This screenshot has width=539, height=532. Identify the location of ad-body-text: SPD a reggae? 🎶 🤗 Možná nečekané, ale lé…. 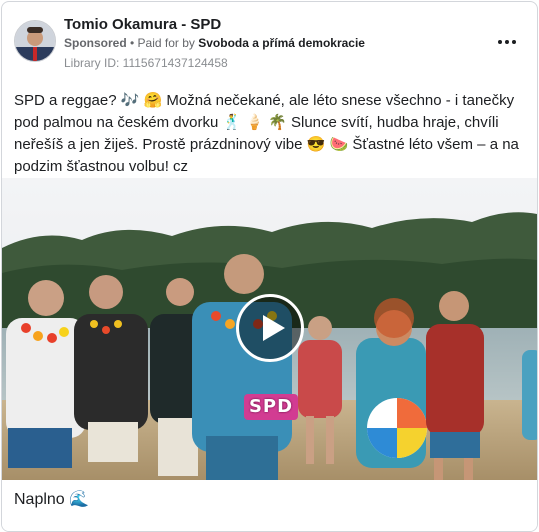
(266, 133).